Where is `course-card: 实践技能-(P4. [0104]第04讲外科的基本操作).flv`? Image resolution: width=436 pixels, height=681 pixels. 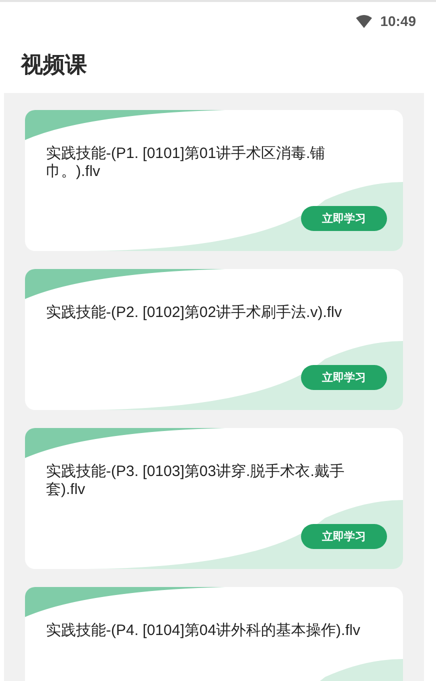
course-card: 实践技能-(P4. [0104]第04讲外科的基本操作).flv is located at coordinates (214, 634).